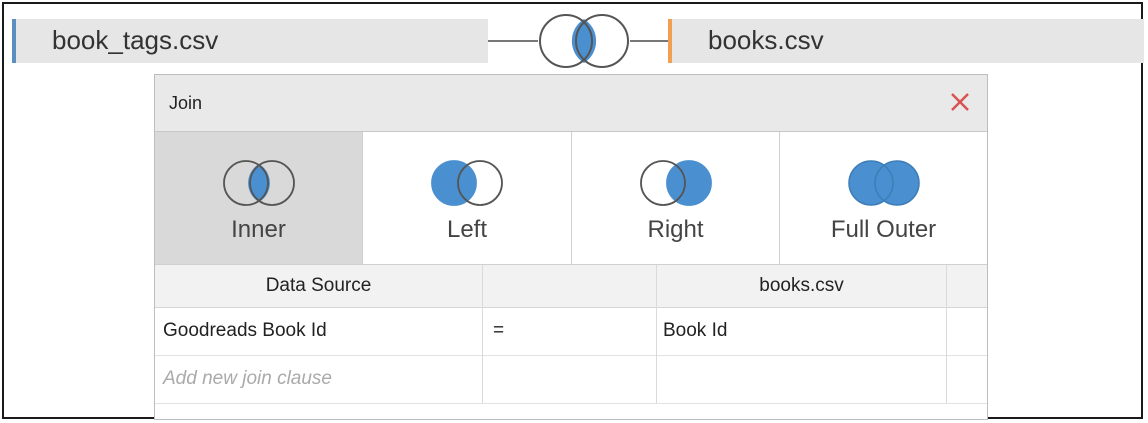  Describe the element at coordinates (258, 229) in the screenshot. I see `join-type-label: Inner` at that location.